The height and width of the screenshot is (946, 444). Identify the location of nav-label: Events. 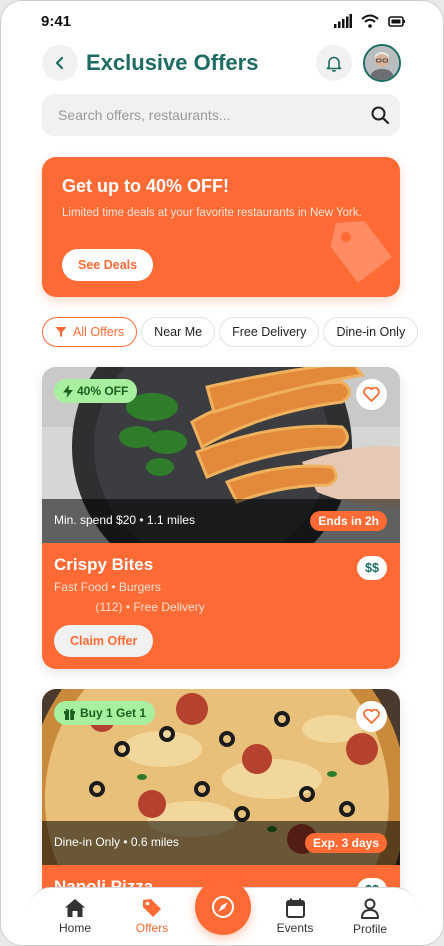
(295, 928).